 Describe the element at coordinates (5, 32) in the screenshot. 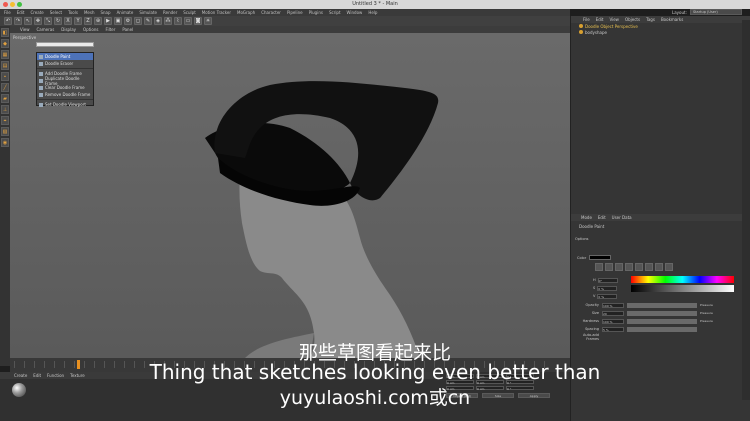

I see `make-editable-icon: ◧` at that location.